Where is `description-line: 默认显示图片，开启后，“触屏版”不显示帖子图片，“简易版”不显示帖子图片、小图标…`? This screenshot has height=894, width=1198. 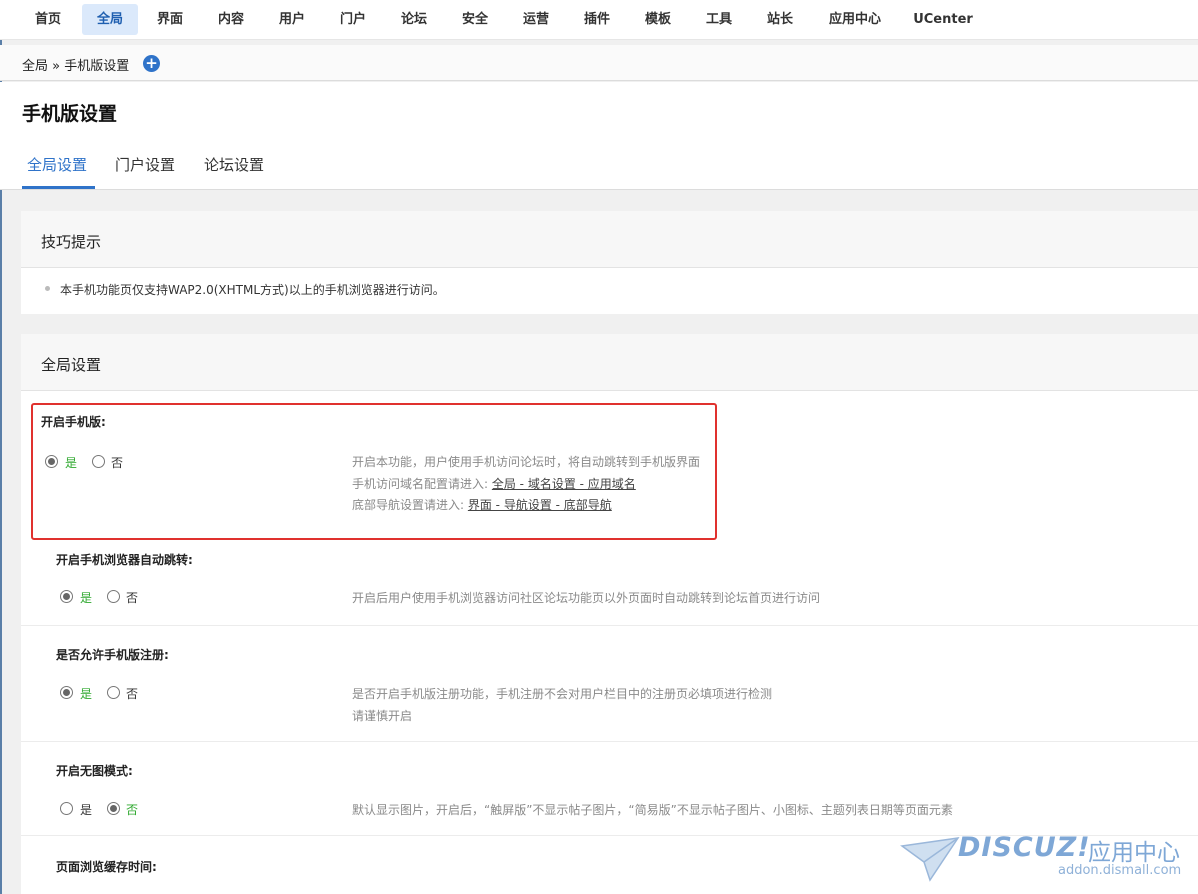
description-line: 默认显示图片，开启后，“触屏版”不显示帖子图片，“简易版”不显示帖子图片、小图标… is located at coordinates (652, 810).